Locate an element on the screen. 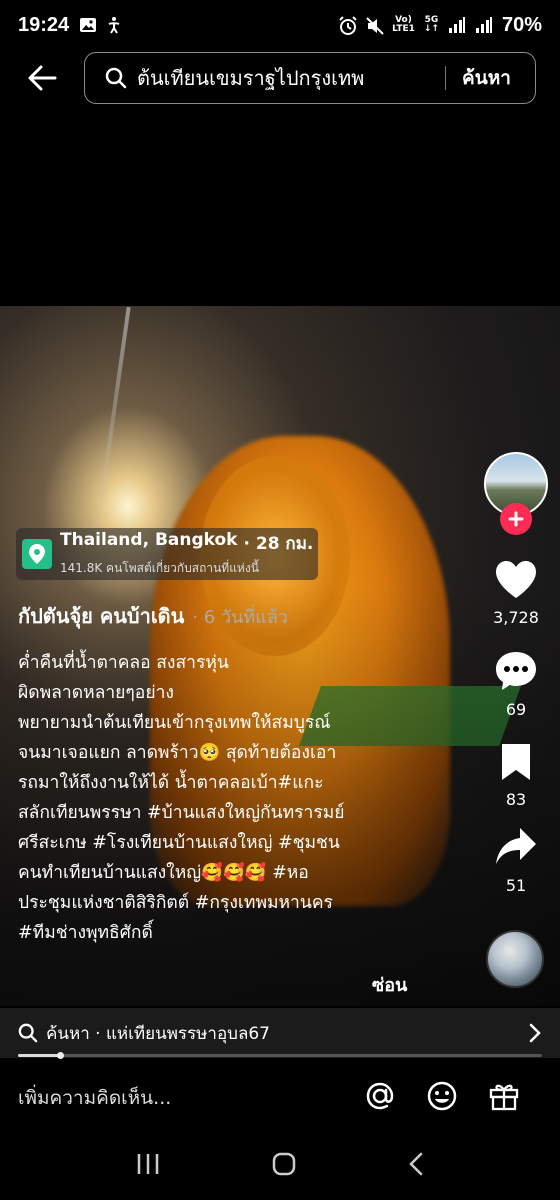 This screenshot has width=560, height=1200. caption-line: ผิดพลาดหลายๆอย่าง is located at coordinates (96, 693).